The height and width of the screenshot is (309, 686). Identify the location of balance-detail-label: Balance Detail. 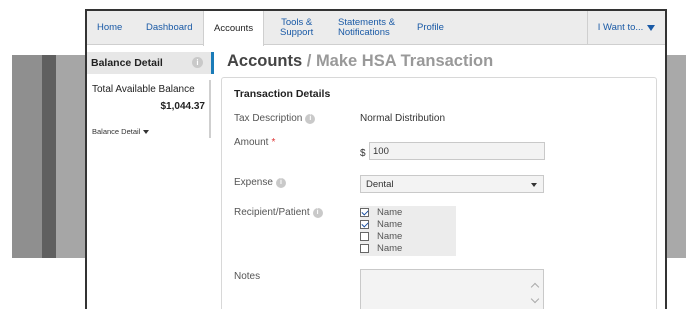
(116, 131).